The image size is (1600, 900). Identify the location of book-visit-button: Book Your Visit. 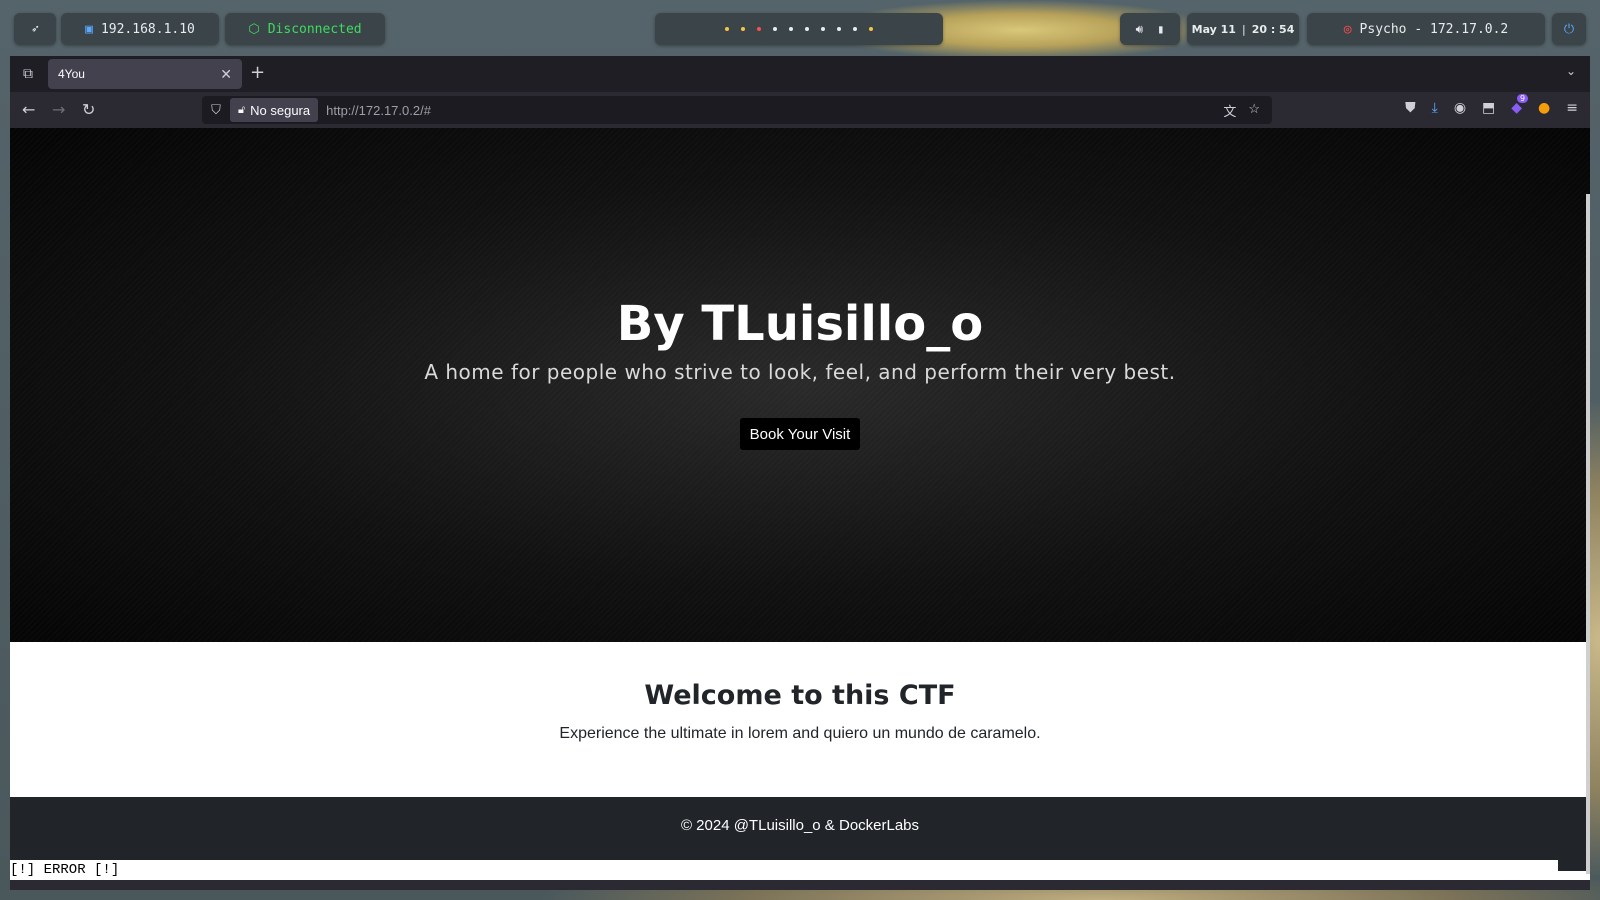
(800, 434).